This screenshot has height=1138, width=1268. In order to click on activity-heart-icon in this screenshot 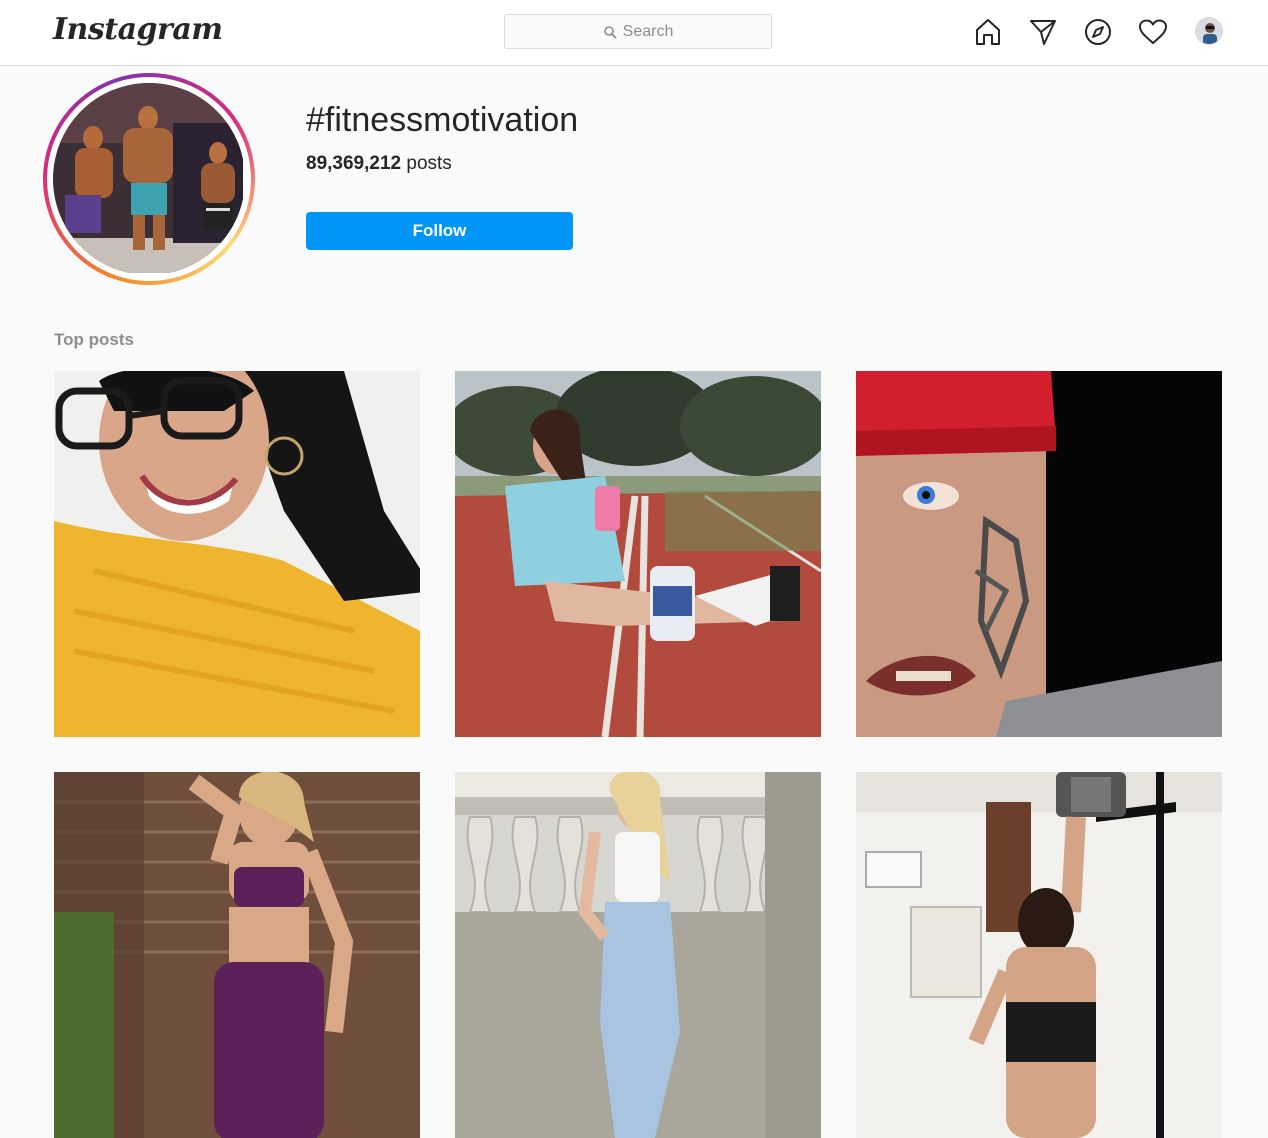, I will do `click(1153, 32)`.